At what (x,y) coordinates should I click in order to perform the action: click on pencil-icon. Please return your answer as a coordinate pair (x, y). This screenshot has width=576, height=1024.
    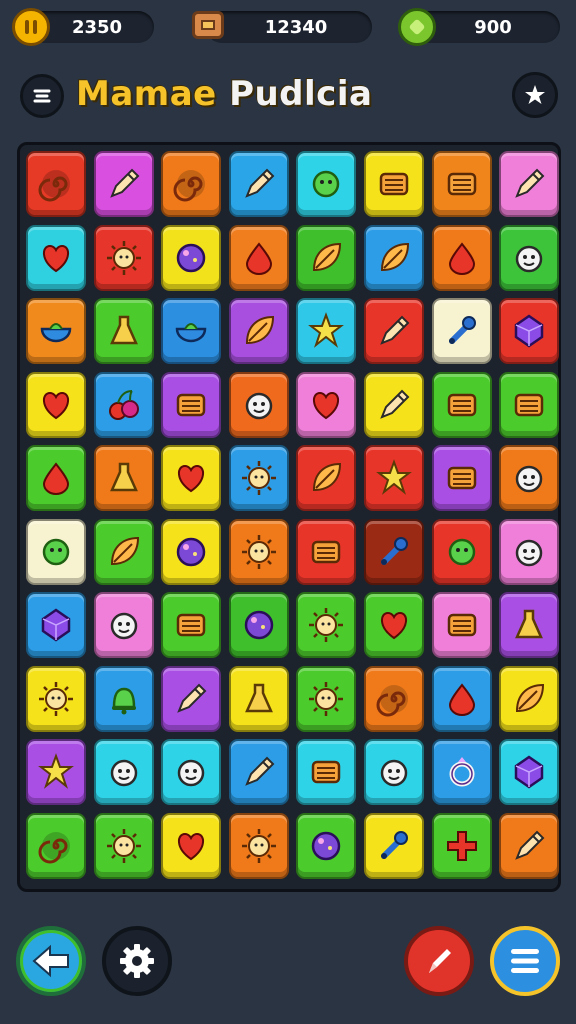
    Looking at the image, I should click on (440, 961).